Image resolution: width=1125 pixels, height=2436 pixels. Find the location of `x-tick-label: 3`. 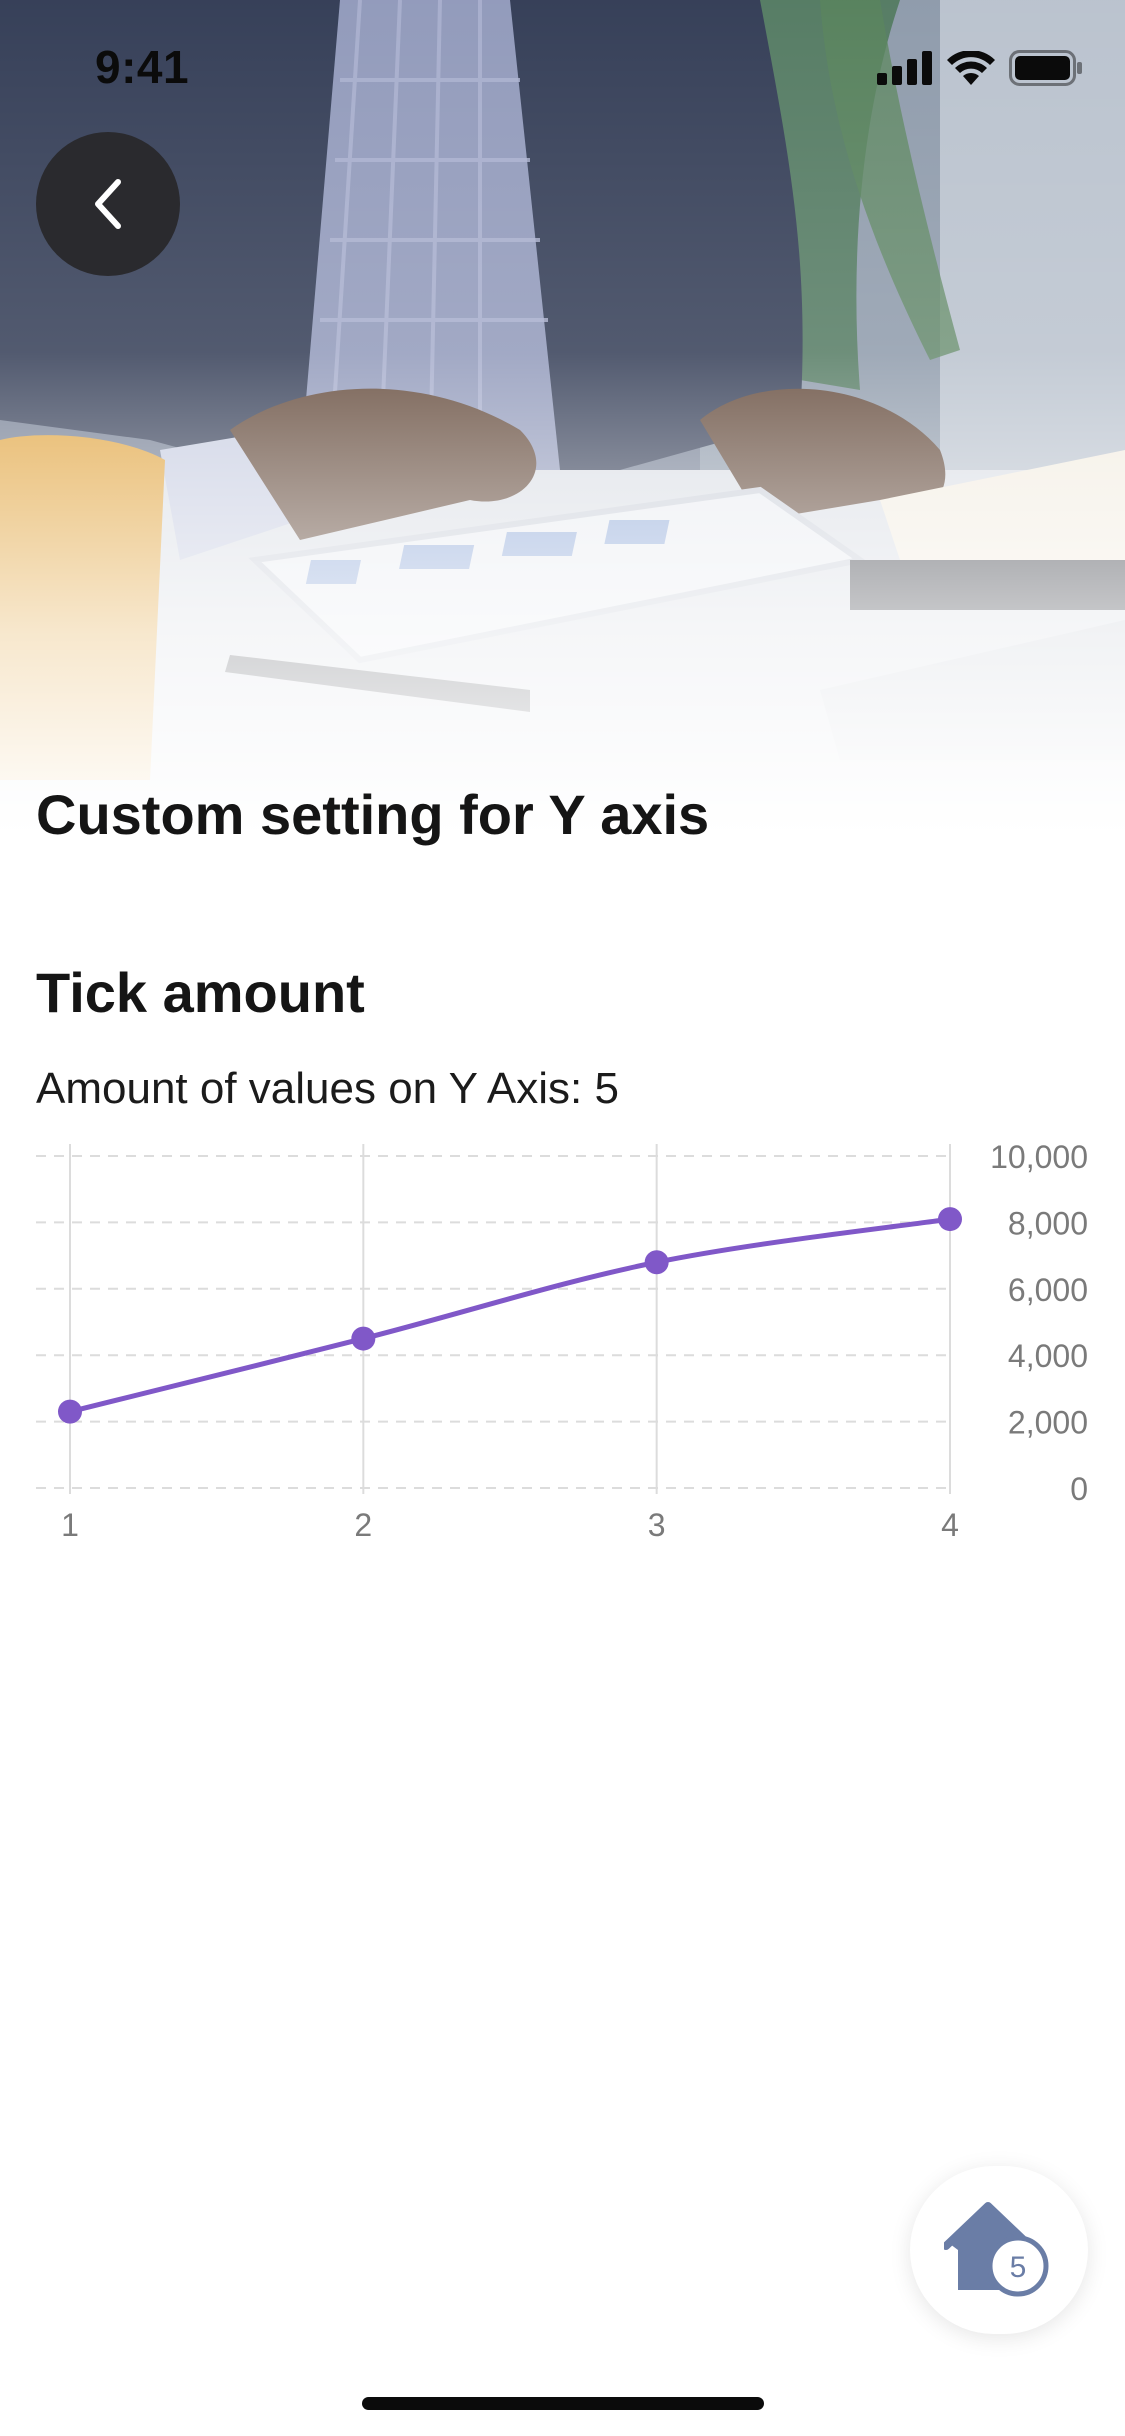

x-tick-label: 3 is located at coordinates (657, 1525).